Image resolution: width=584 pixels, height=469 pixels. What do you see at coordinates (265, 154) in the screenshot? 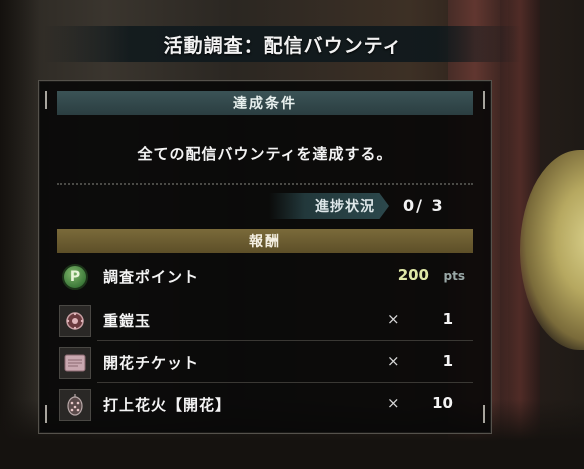
I see `condition-text: 全ての配信バウンティを達成する。` at bounding box center [265, 154].